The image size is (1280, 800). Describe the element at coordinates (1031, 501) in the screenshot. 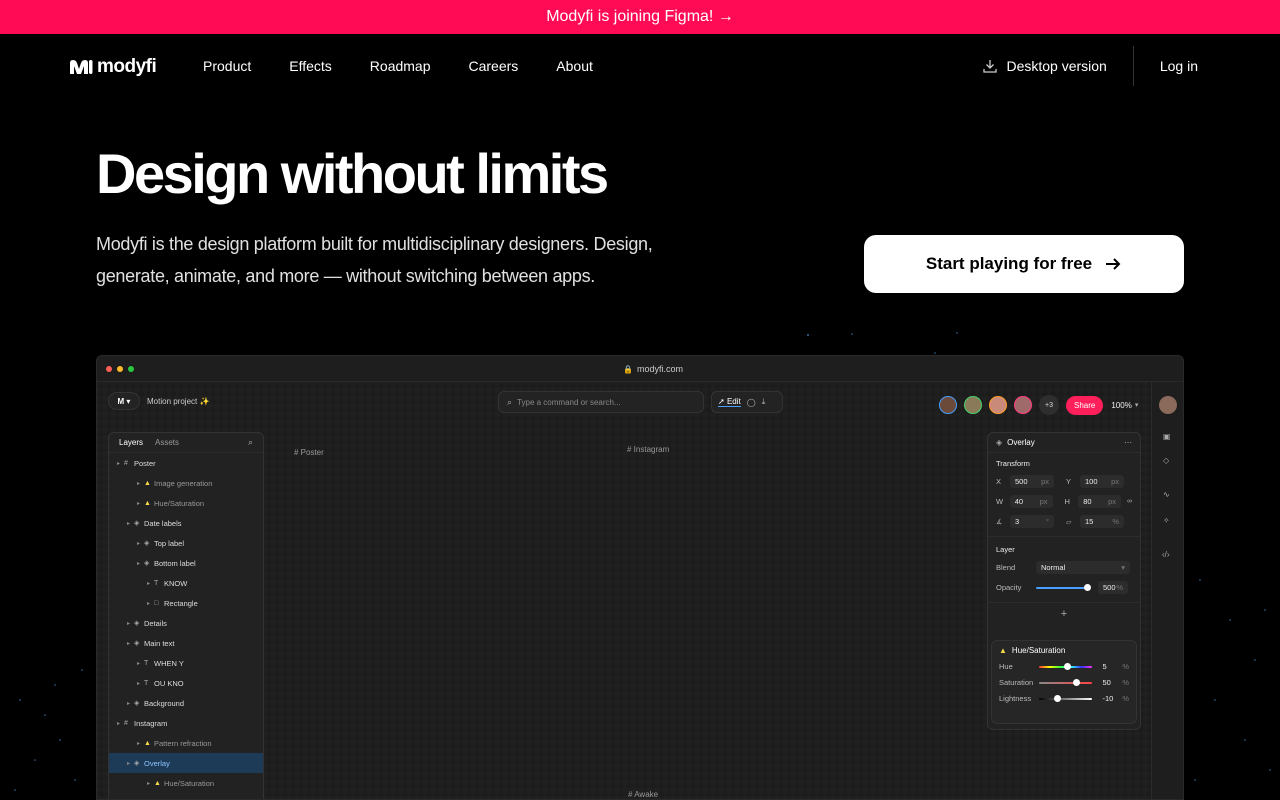

I see `w-field: 40 px` at that location.